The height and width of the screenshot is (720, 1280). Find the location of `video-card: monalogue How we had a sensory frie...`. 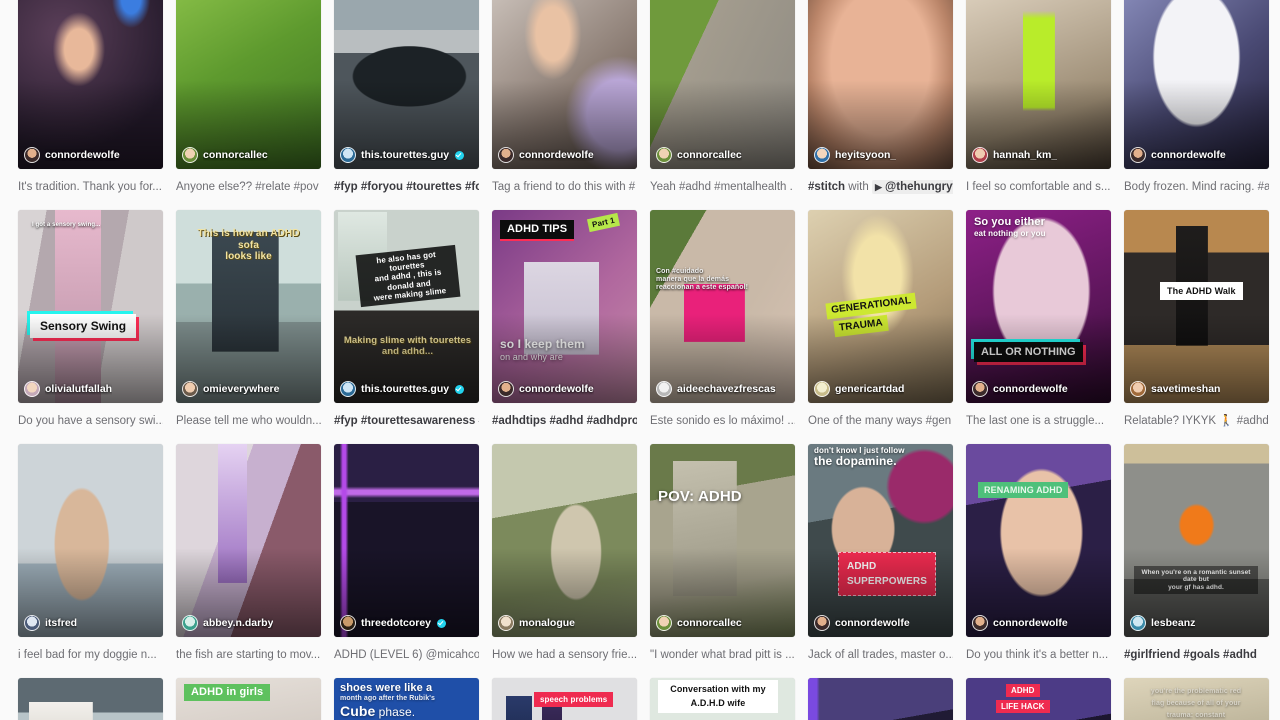

video-card: monalogue How we had a sensory frie... is located at coordinates (564, 553).